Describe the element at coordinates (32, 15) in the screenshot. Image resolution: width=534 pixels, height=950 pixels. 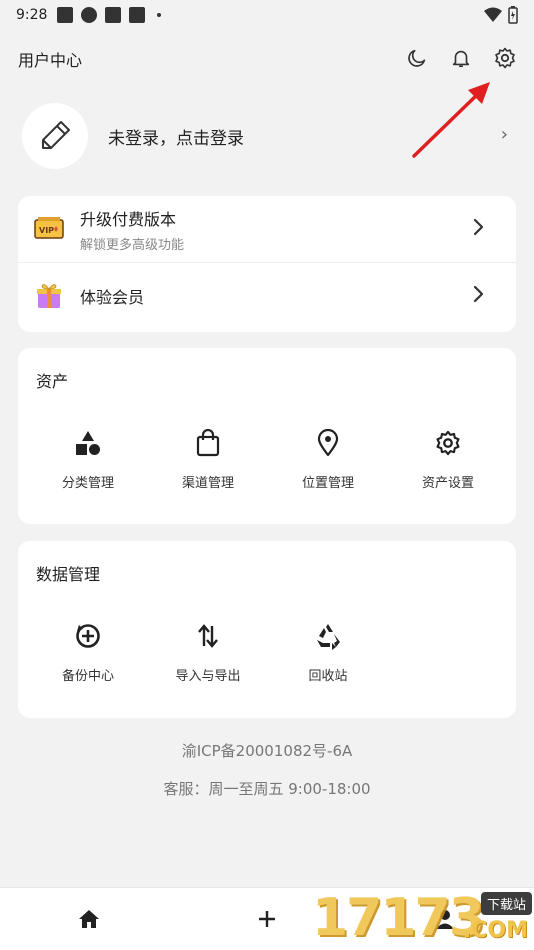
I see `status-time: 9:28` at that location.